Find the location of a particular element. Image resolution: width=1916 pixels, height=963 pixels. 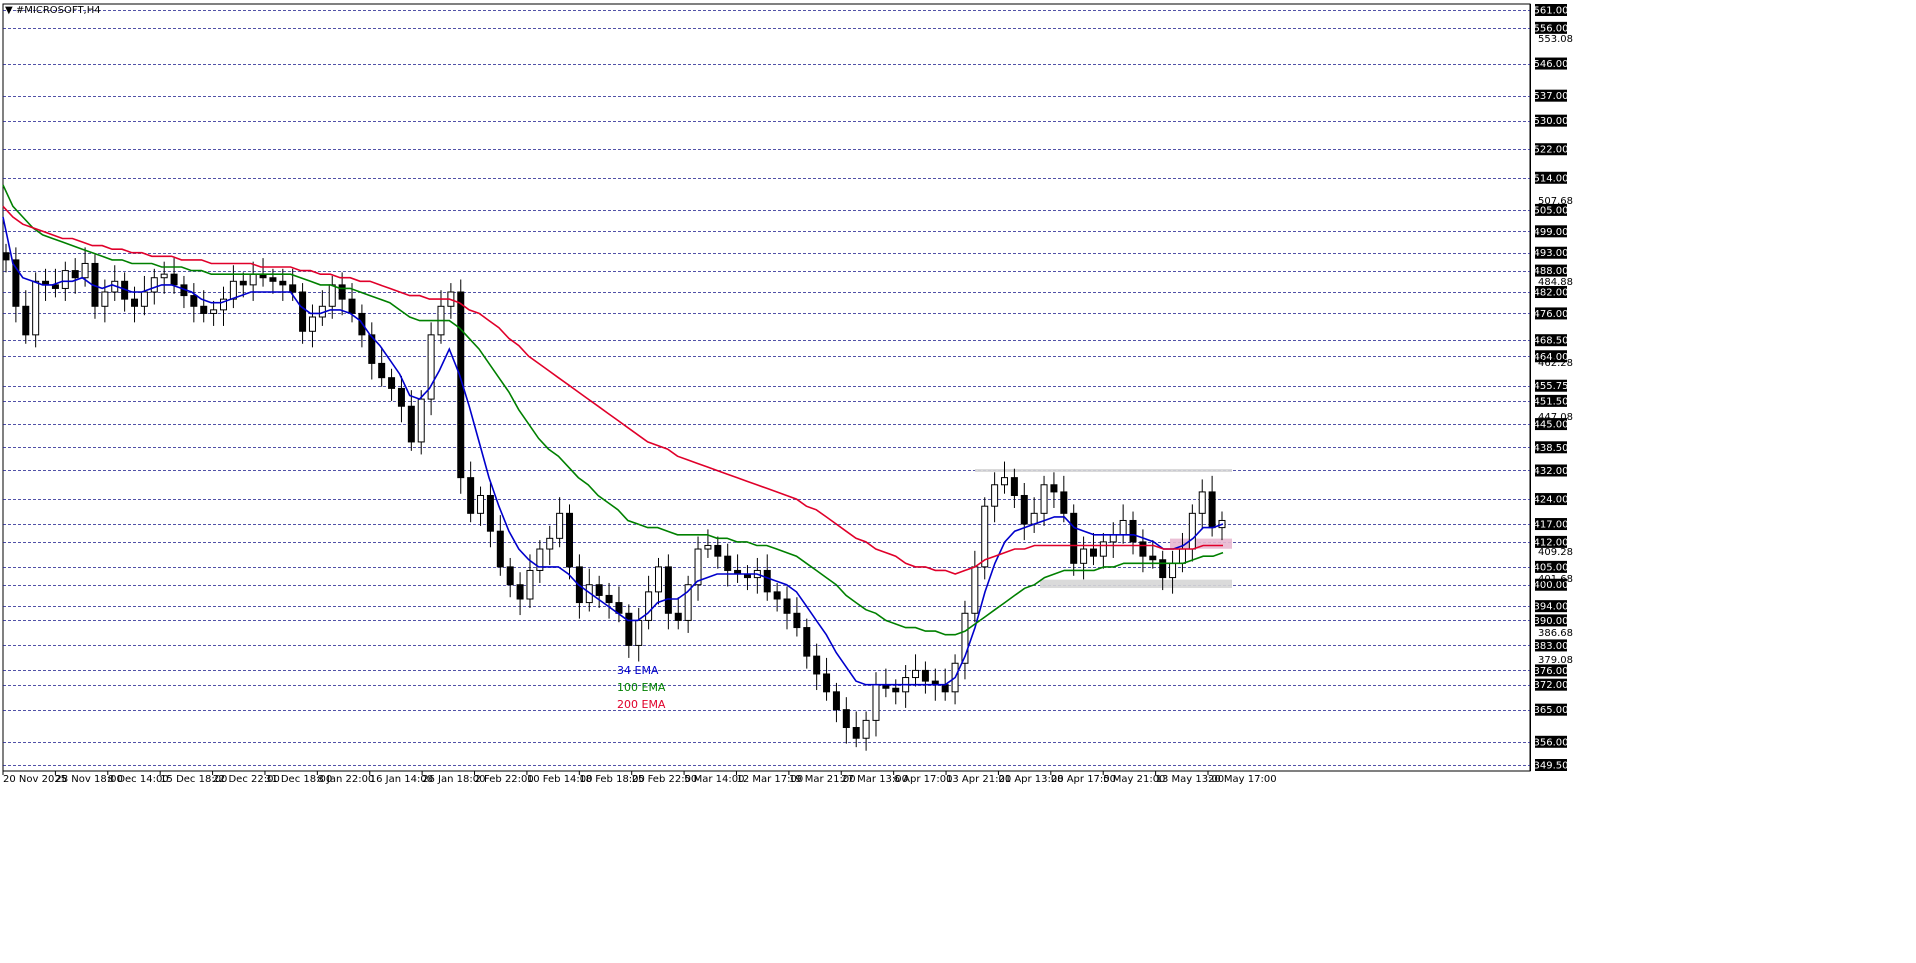

legend-entry-34-ema: 34 EMA is located at coordinates (638, 670).